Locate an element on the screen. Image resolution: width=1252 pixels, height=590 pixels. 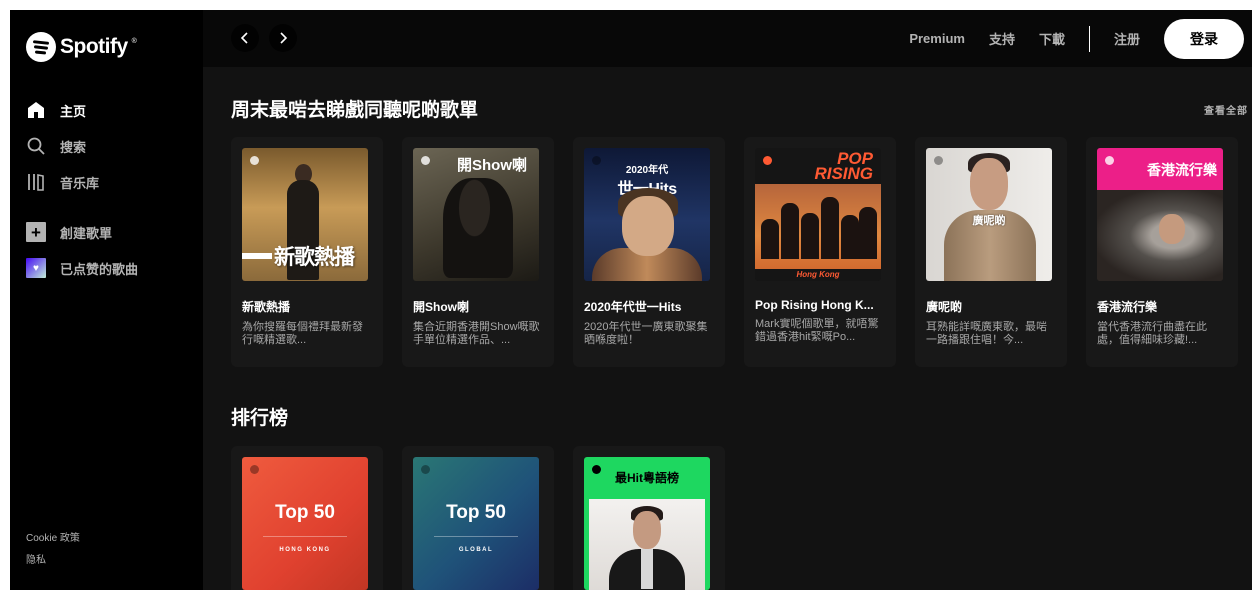
nav-home-label: 主页 is located at coordinates (73, 111).